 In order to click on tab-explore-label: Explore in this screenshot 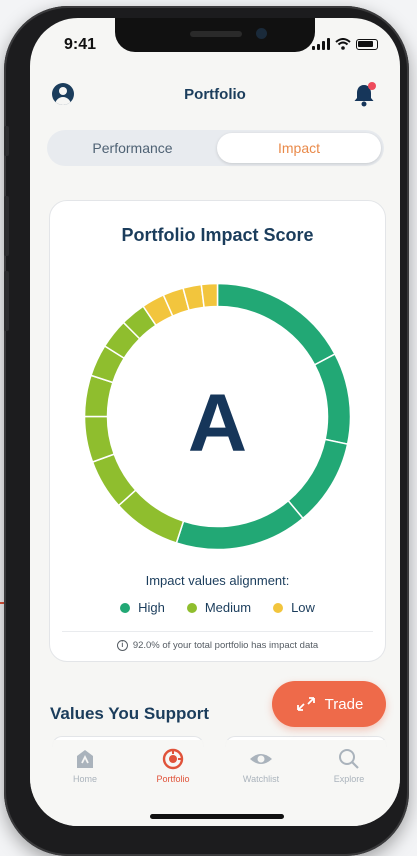, I will do `click(349, 779)`.